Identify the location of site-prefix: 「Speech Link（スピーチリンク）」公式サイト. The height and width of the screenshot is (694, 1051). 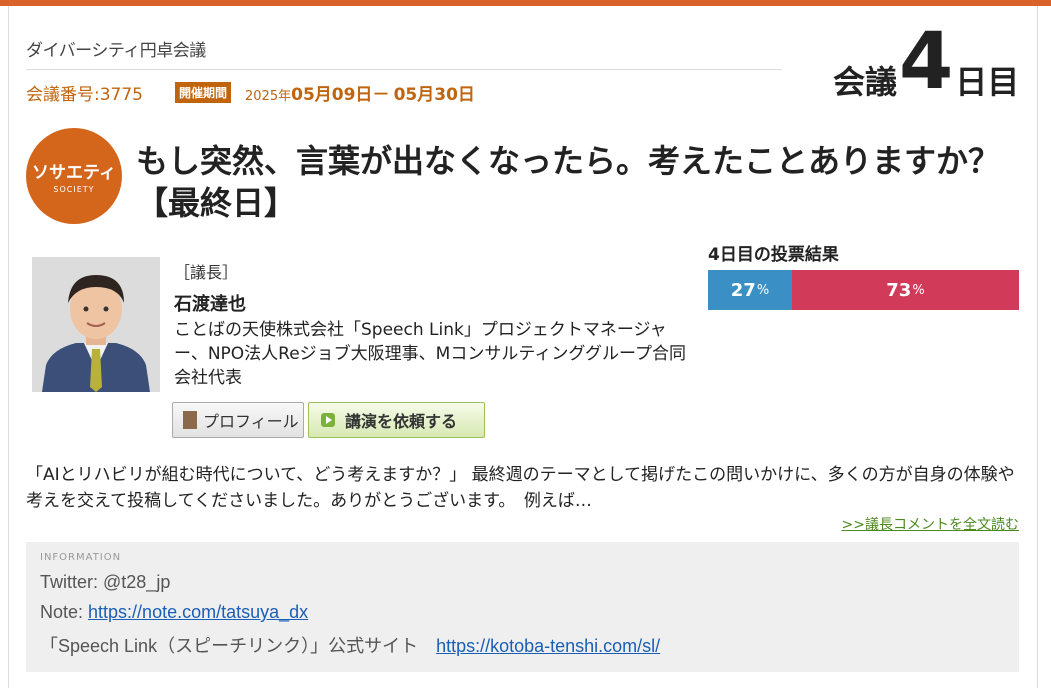
(238, 646).